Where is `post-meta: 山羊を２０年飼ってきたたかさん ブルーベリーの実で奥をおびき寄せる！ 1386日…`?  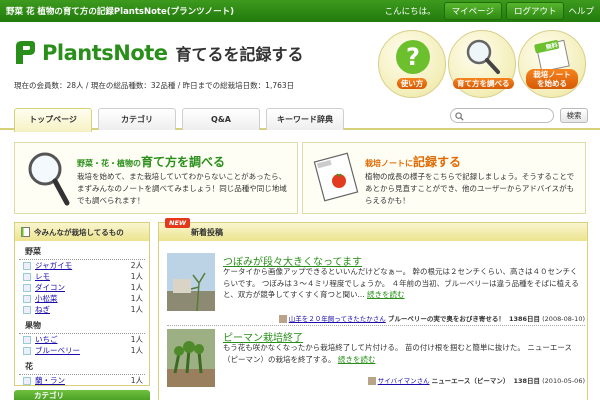
post-meta: 山羊を２０年飼ってきたたかさん ブルーベリーの実で奥をおびき寄せる！ 1386日… is located at coordinates (431, 318).